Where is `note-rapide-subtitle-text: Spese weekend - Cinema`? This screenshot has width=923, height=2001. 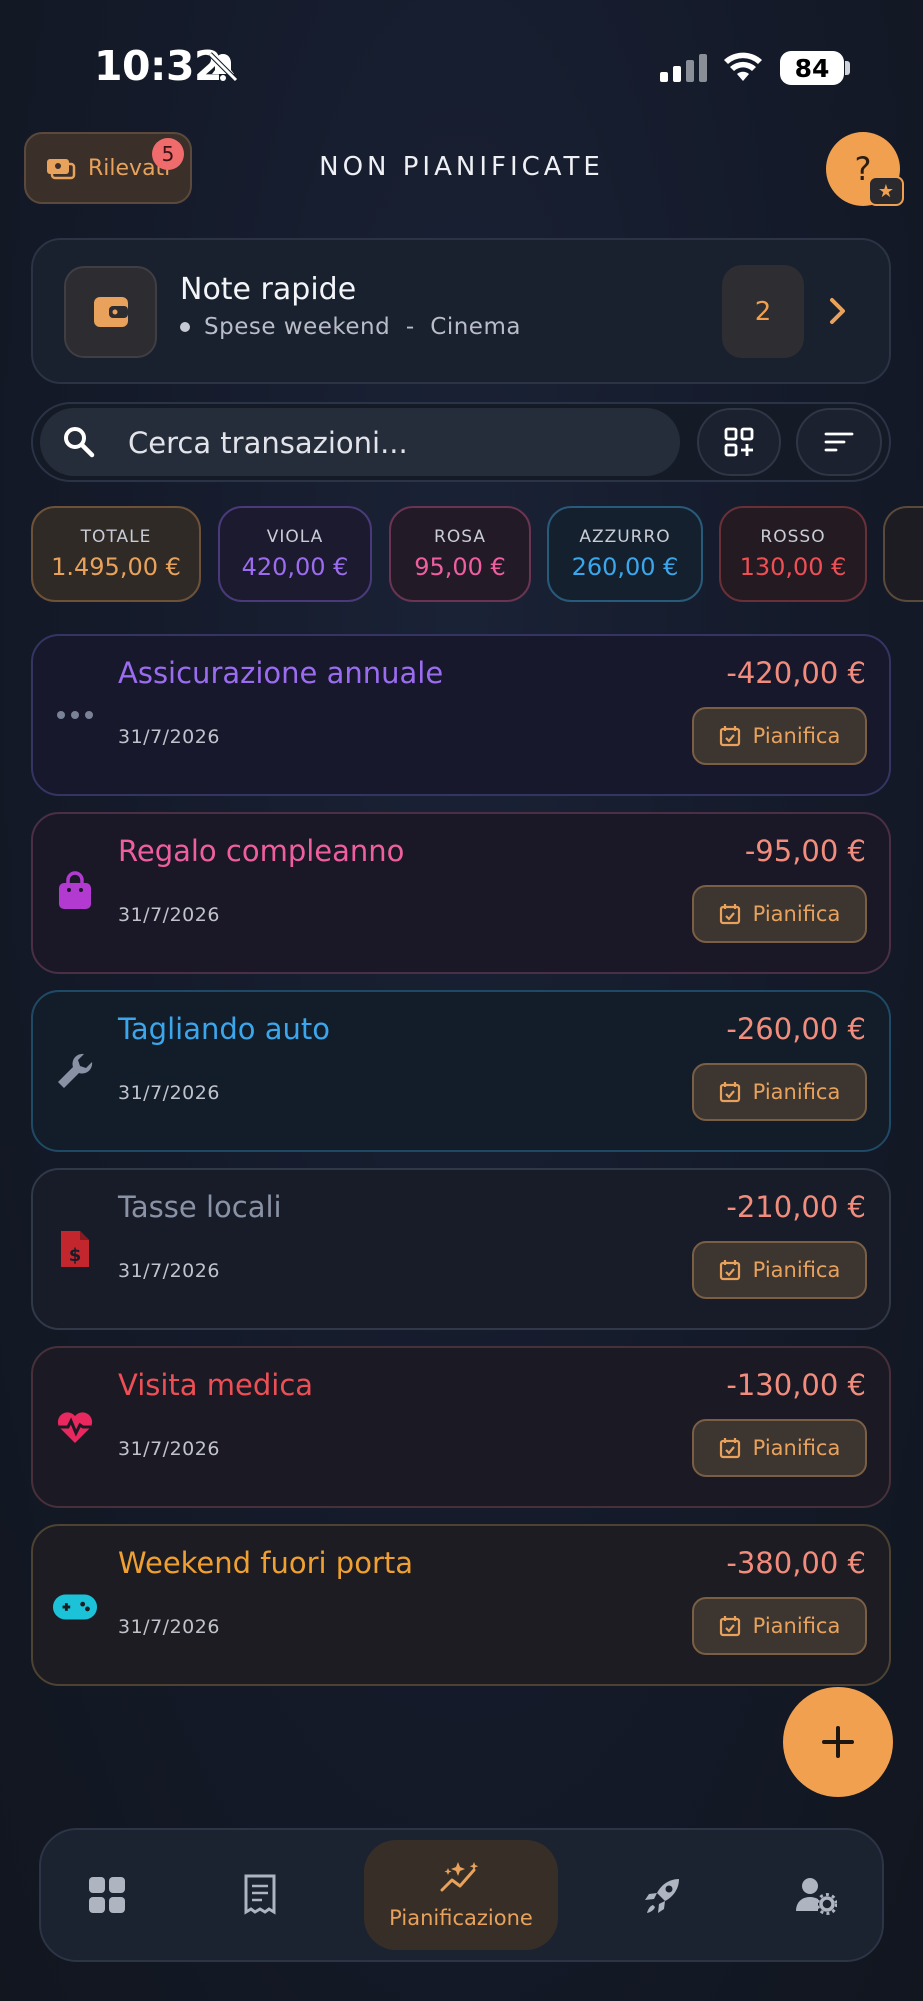
note-rapide-subtitle-text: Spese weekend - Cinema is located at coordinates (362, 327).